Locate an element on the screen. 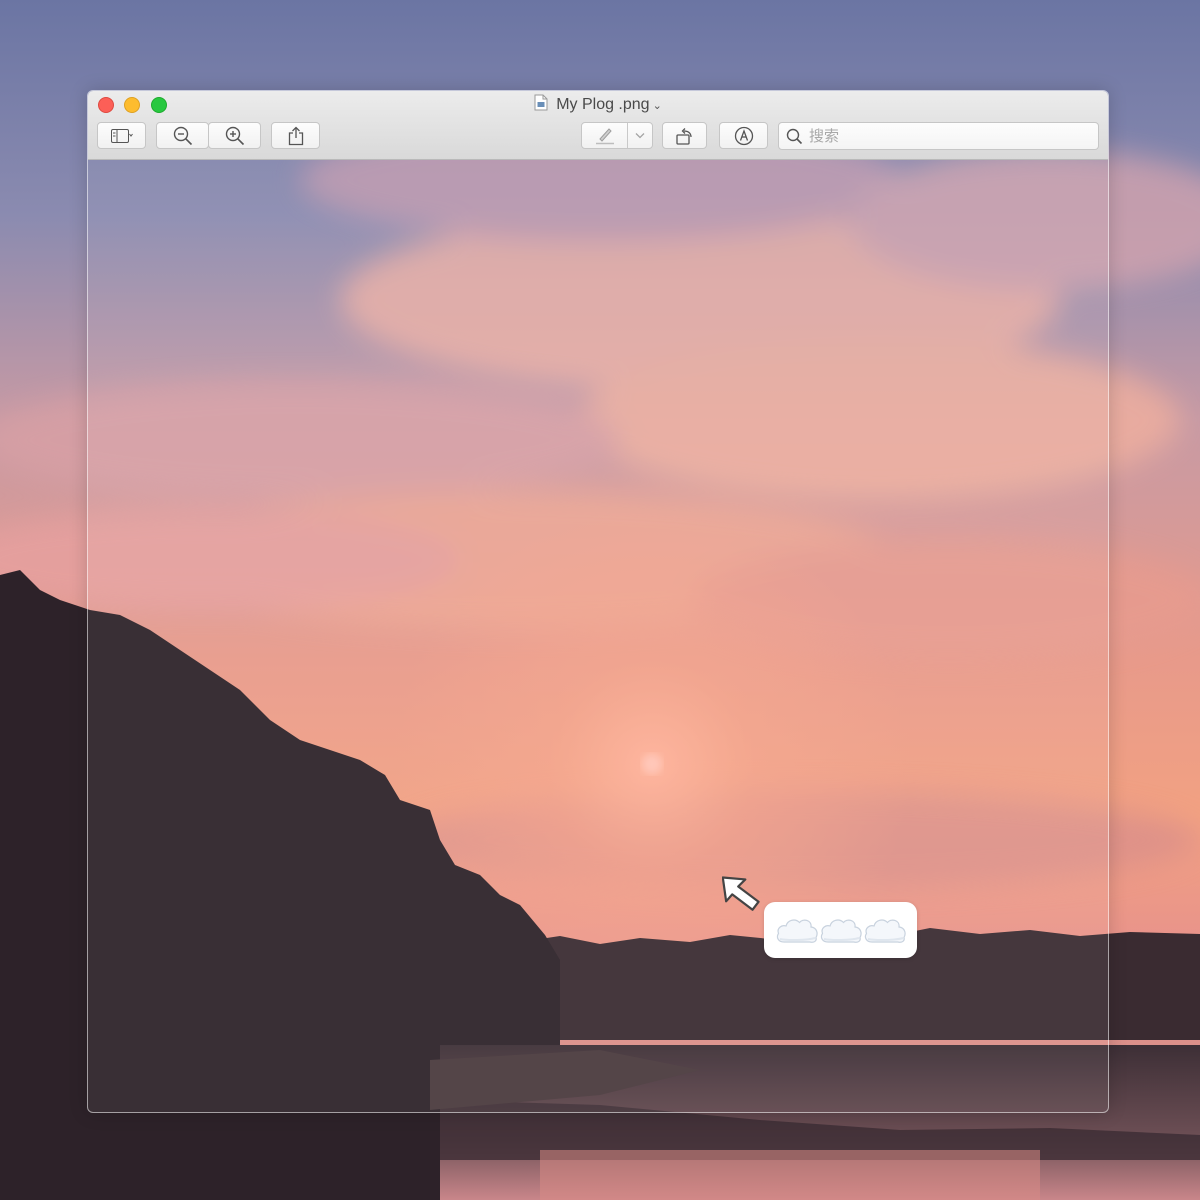 This screenshot has width=1200, height=1200. markup-icon is located at coordinates (743, 135).